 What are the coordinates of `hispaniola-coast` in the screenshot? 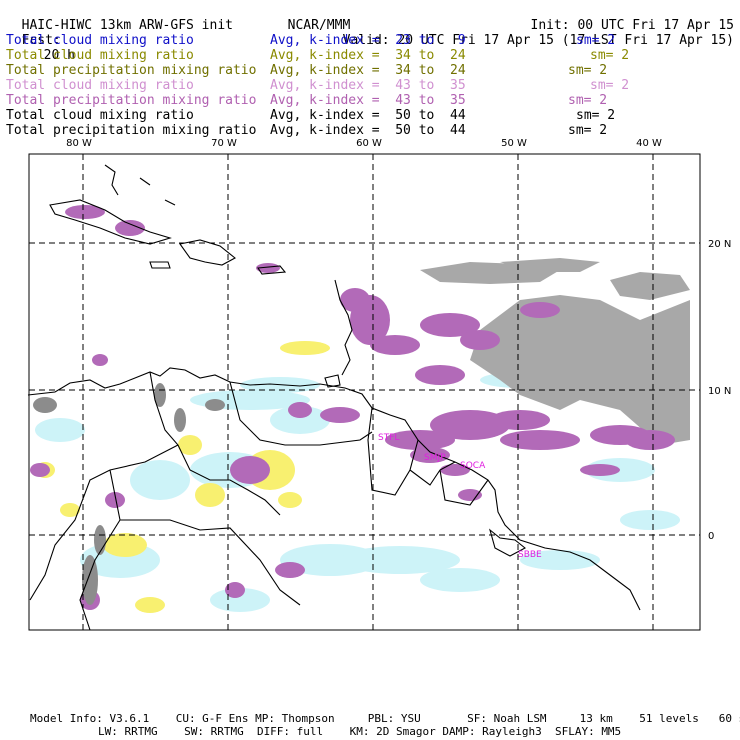 It's located at (207, 252).